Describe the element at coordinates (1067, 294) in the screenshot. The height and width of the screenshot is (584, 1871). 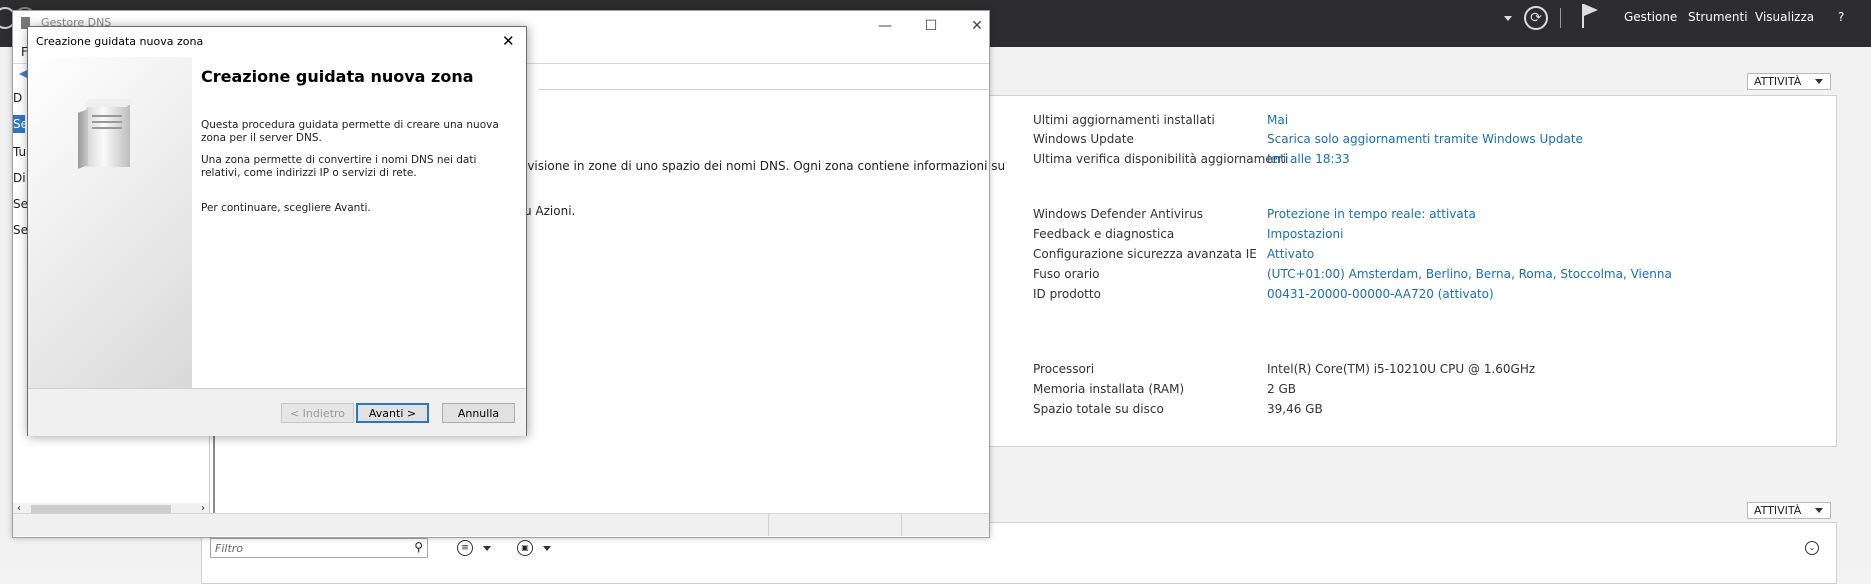
I see `prop-label: ID prodotto` at that location.